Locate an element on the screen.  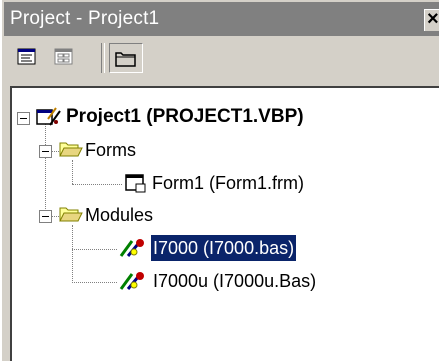
toolbar-separator is located at coordinates (103, 58).